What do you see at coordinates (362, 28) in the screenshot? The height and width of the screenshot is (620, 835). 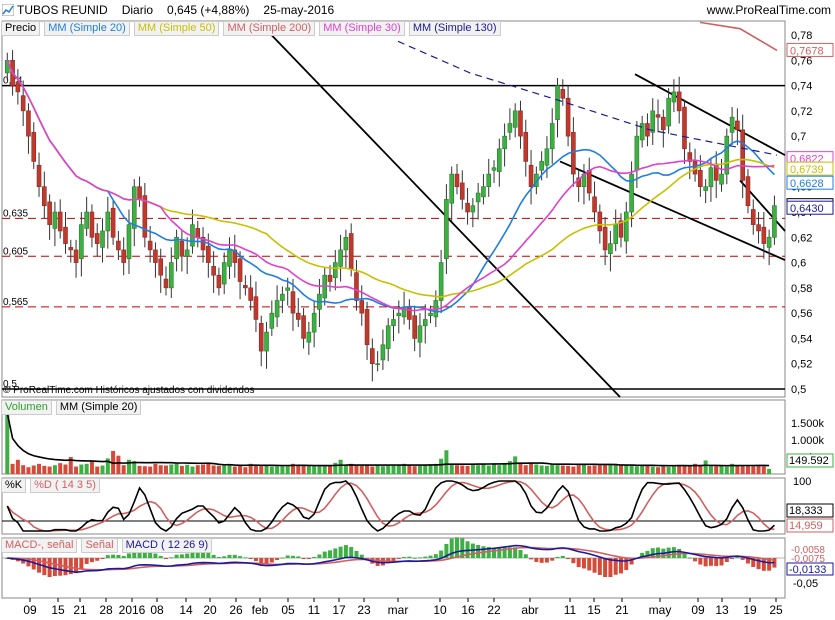 I see `legend-mm30: MM (Simple 30)` at bounding box center [362, 28].